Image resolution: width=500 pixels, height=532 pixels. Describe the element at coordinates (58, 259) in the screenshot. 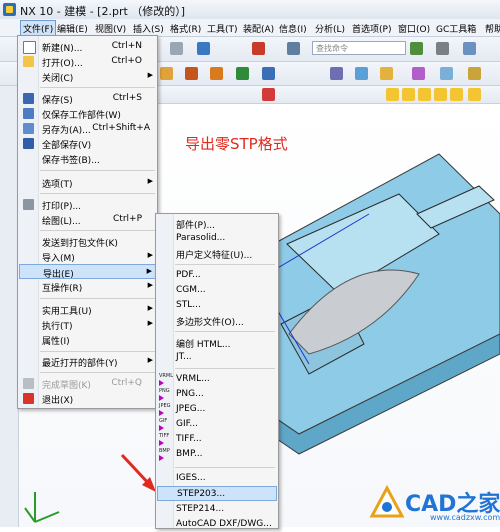

I see `file-menu-import-label: 导入(M)` at that location.